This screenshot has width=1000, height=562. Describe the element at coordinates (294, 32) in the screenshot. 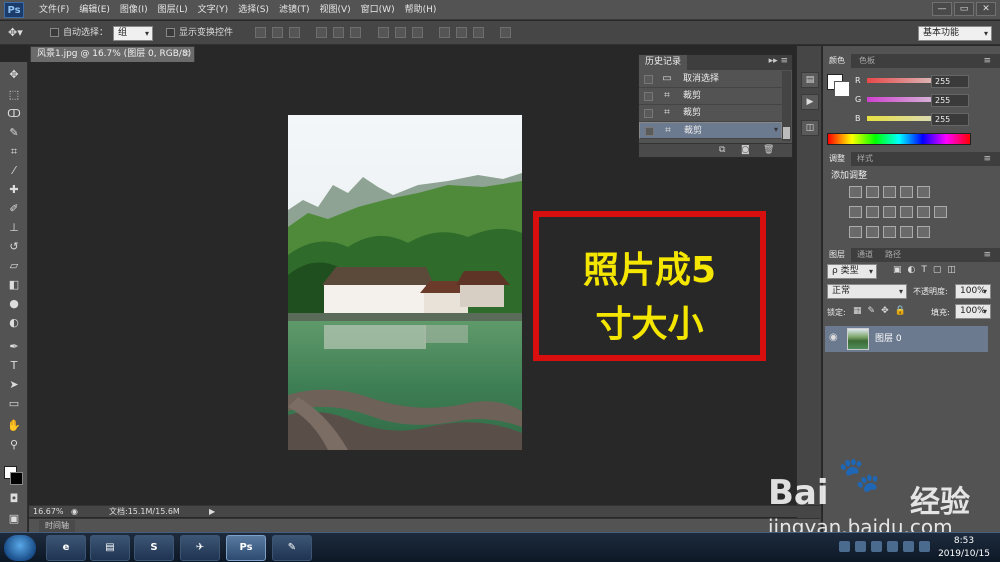

I see `align-bottom-icon` at that location.